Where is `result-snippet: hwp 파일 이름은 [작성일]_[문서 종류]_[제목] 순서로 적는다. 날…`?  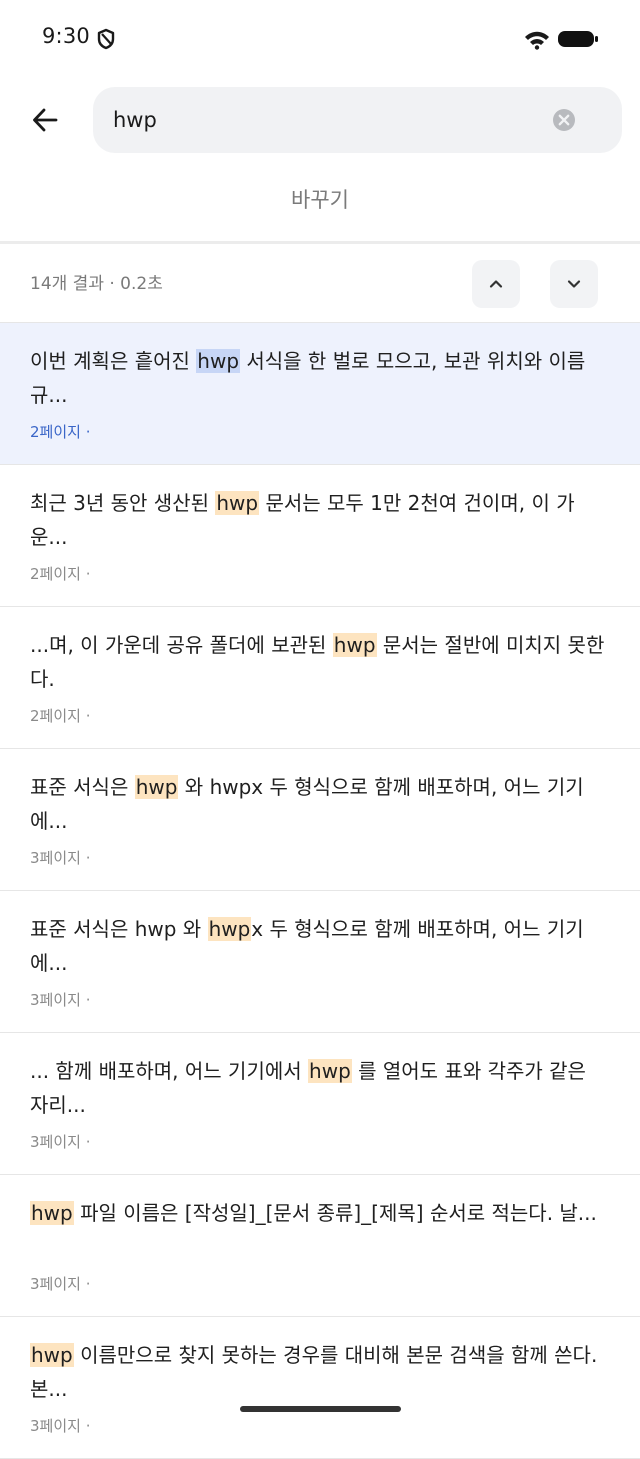 result-snippet: hwp 파일 이름은 [작성일]_[문서 종류]_[제목] 순서로 적는다. 날… is located at coordinates (320, 1230).